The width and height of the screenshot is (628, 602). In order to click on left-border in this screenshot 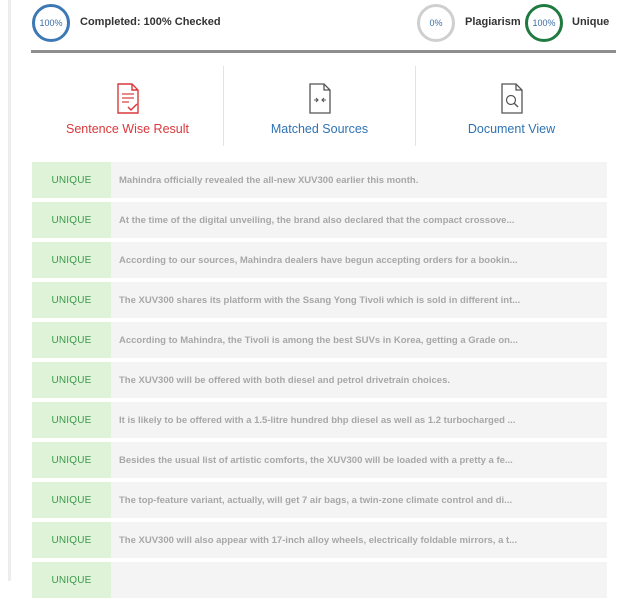, I will do `click(9, 290)`.